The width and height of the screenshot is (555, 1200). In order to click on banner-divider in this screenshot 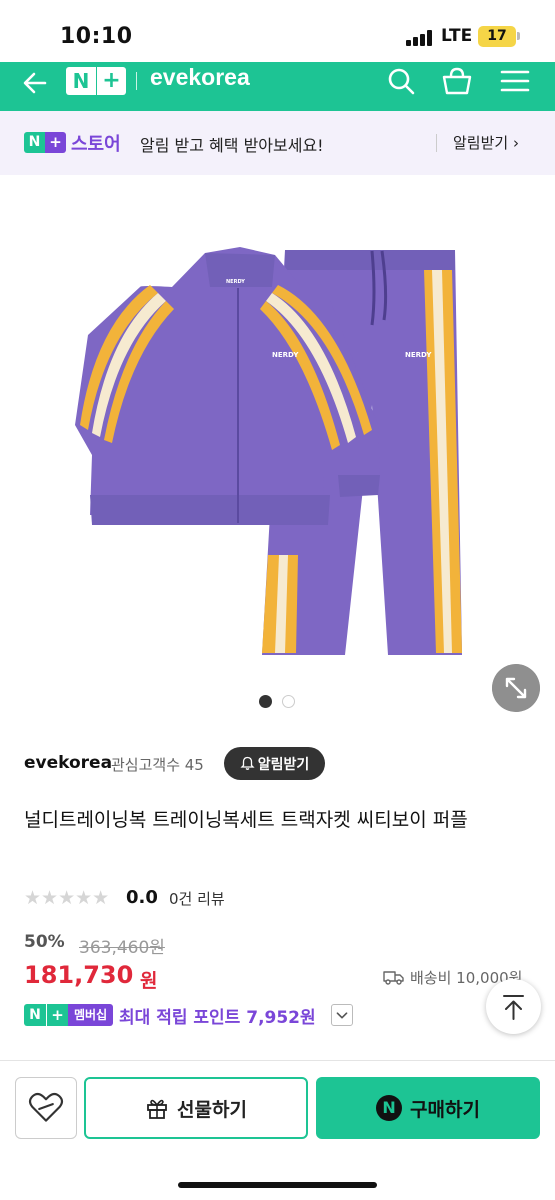, I will do `click(436, 143)`.